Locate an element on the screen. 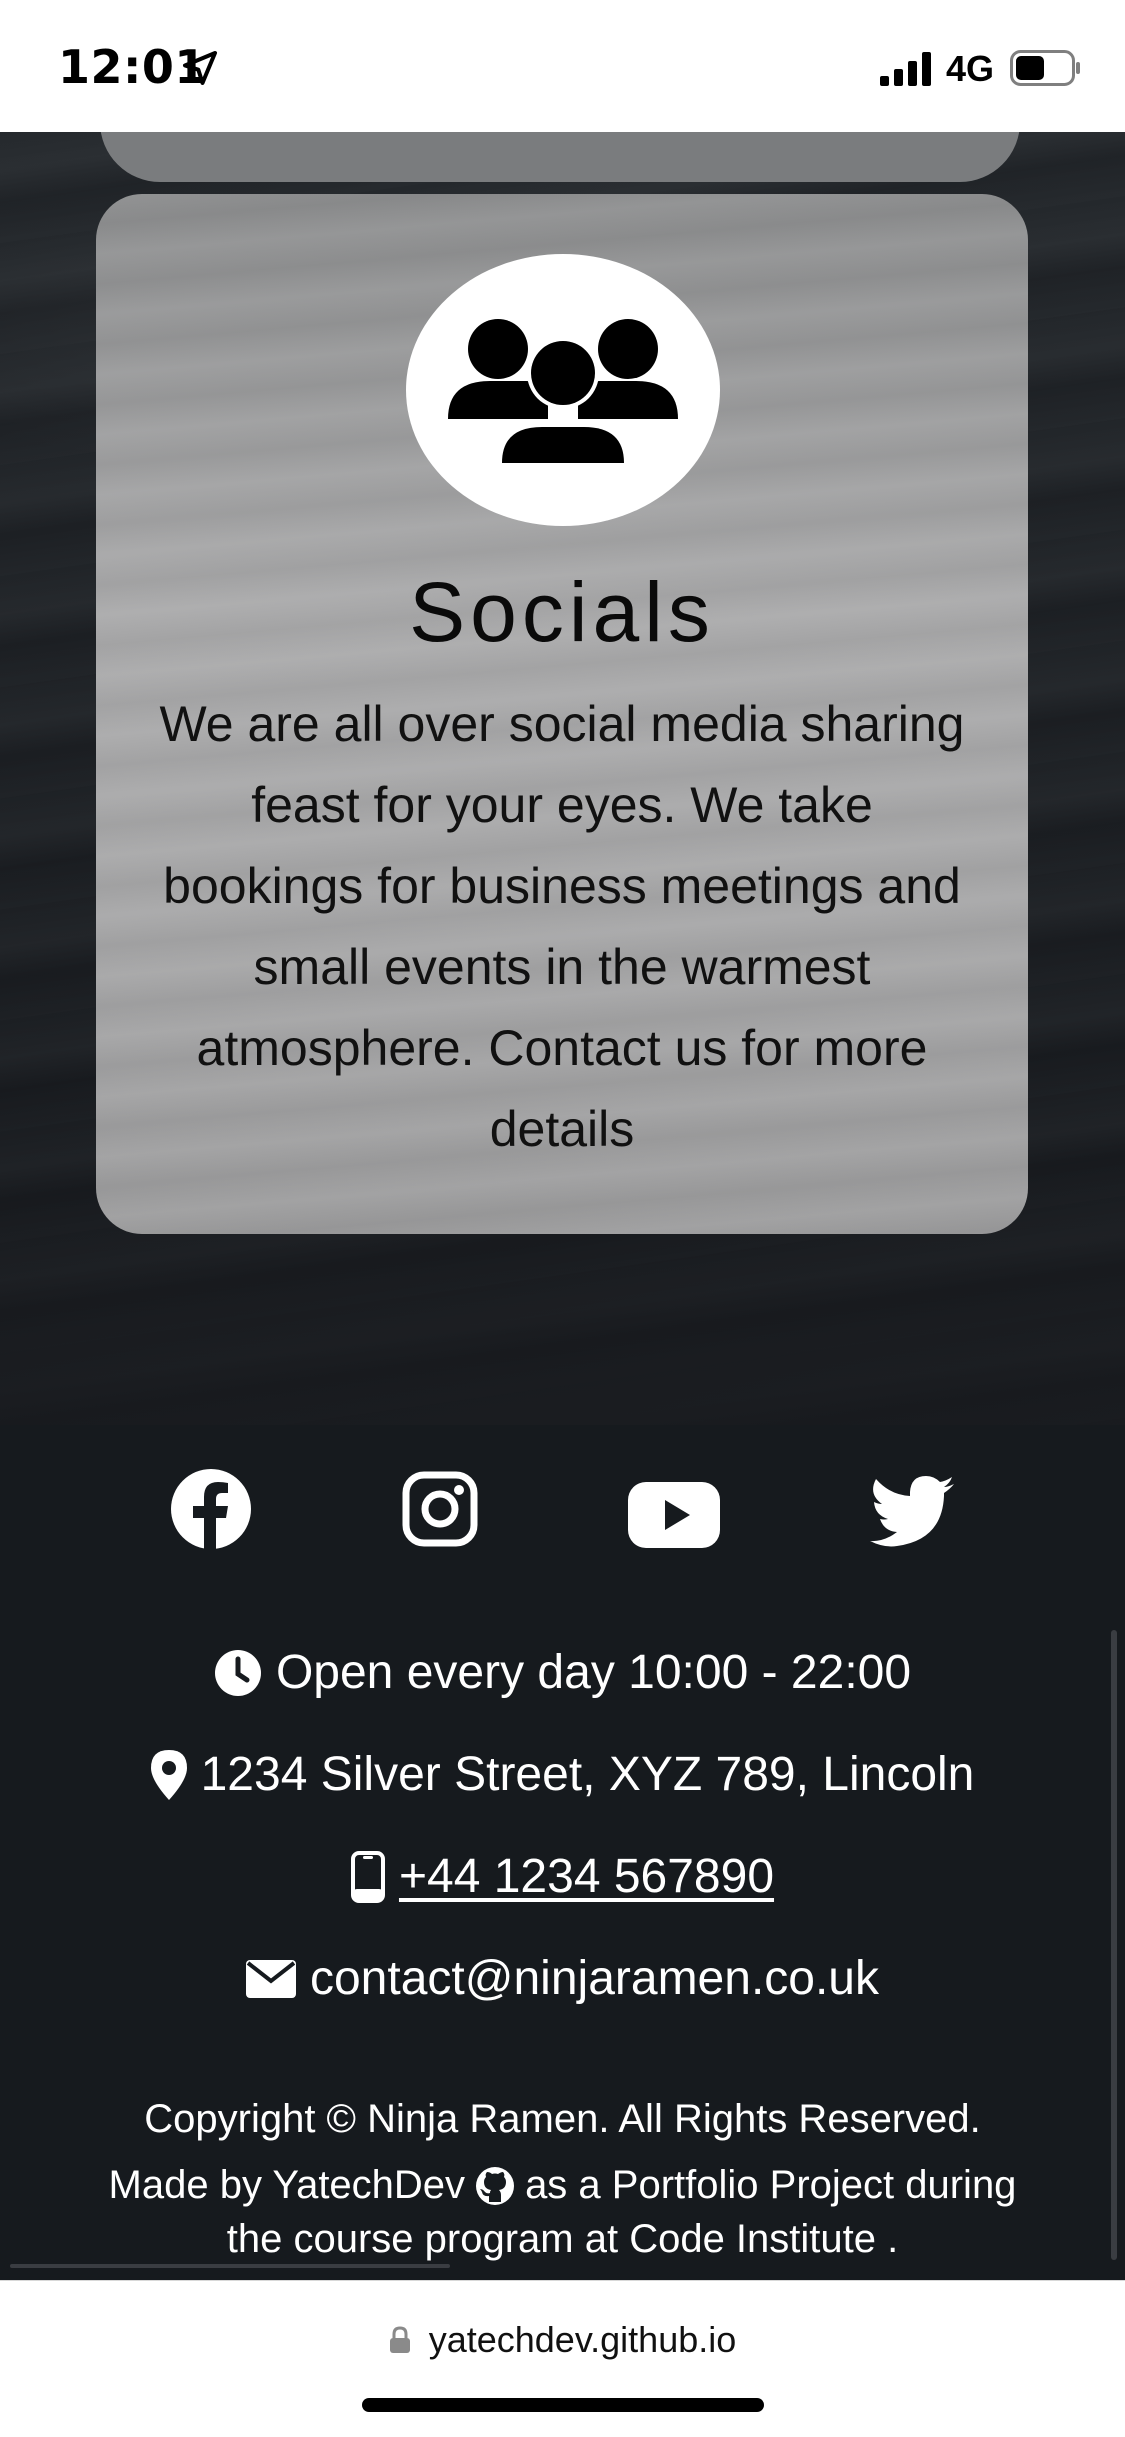  phone: +44 1234 567890 is located at coordinates (562, 1876).